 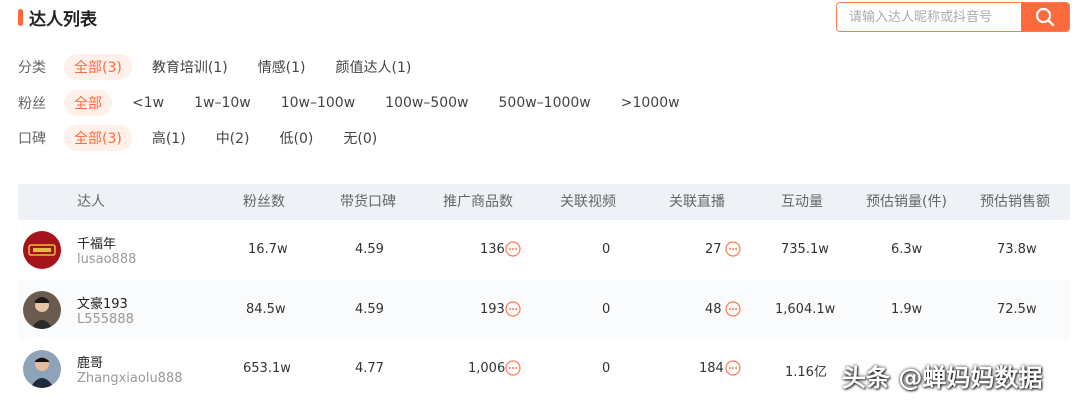 I want to click on search-button, so click(x=1045, y=17).